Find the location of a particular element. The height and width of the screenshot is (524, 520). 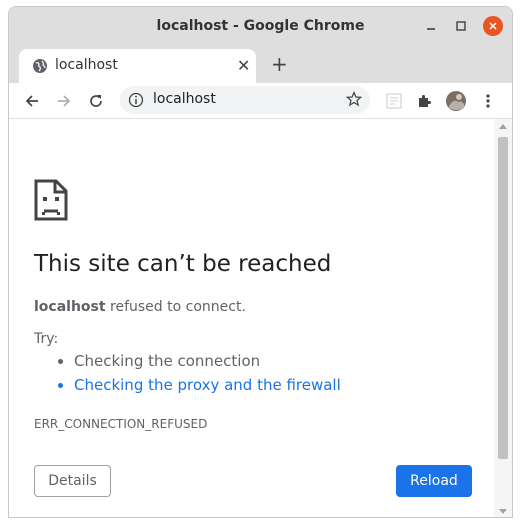

toolbar: localhost is located at coordinates (260, 101).